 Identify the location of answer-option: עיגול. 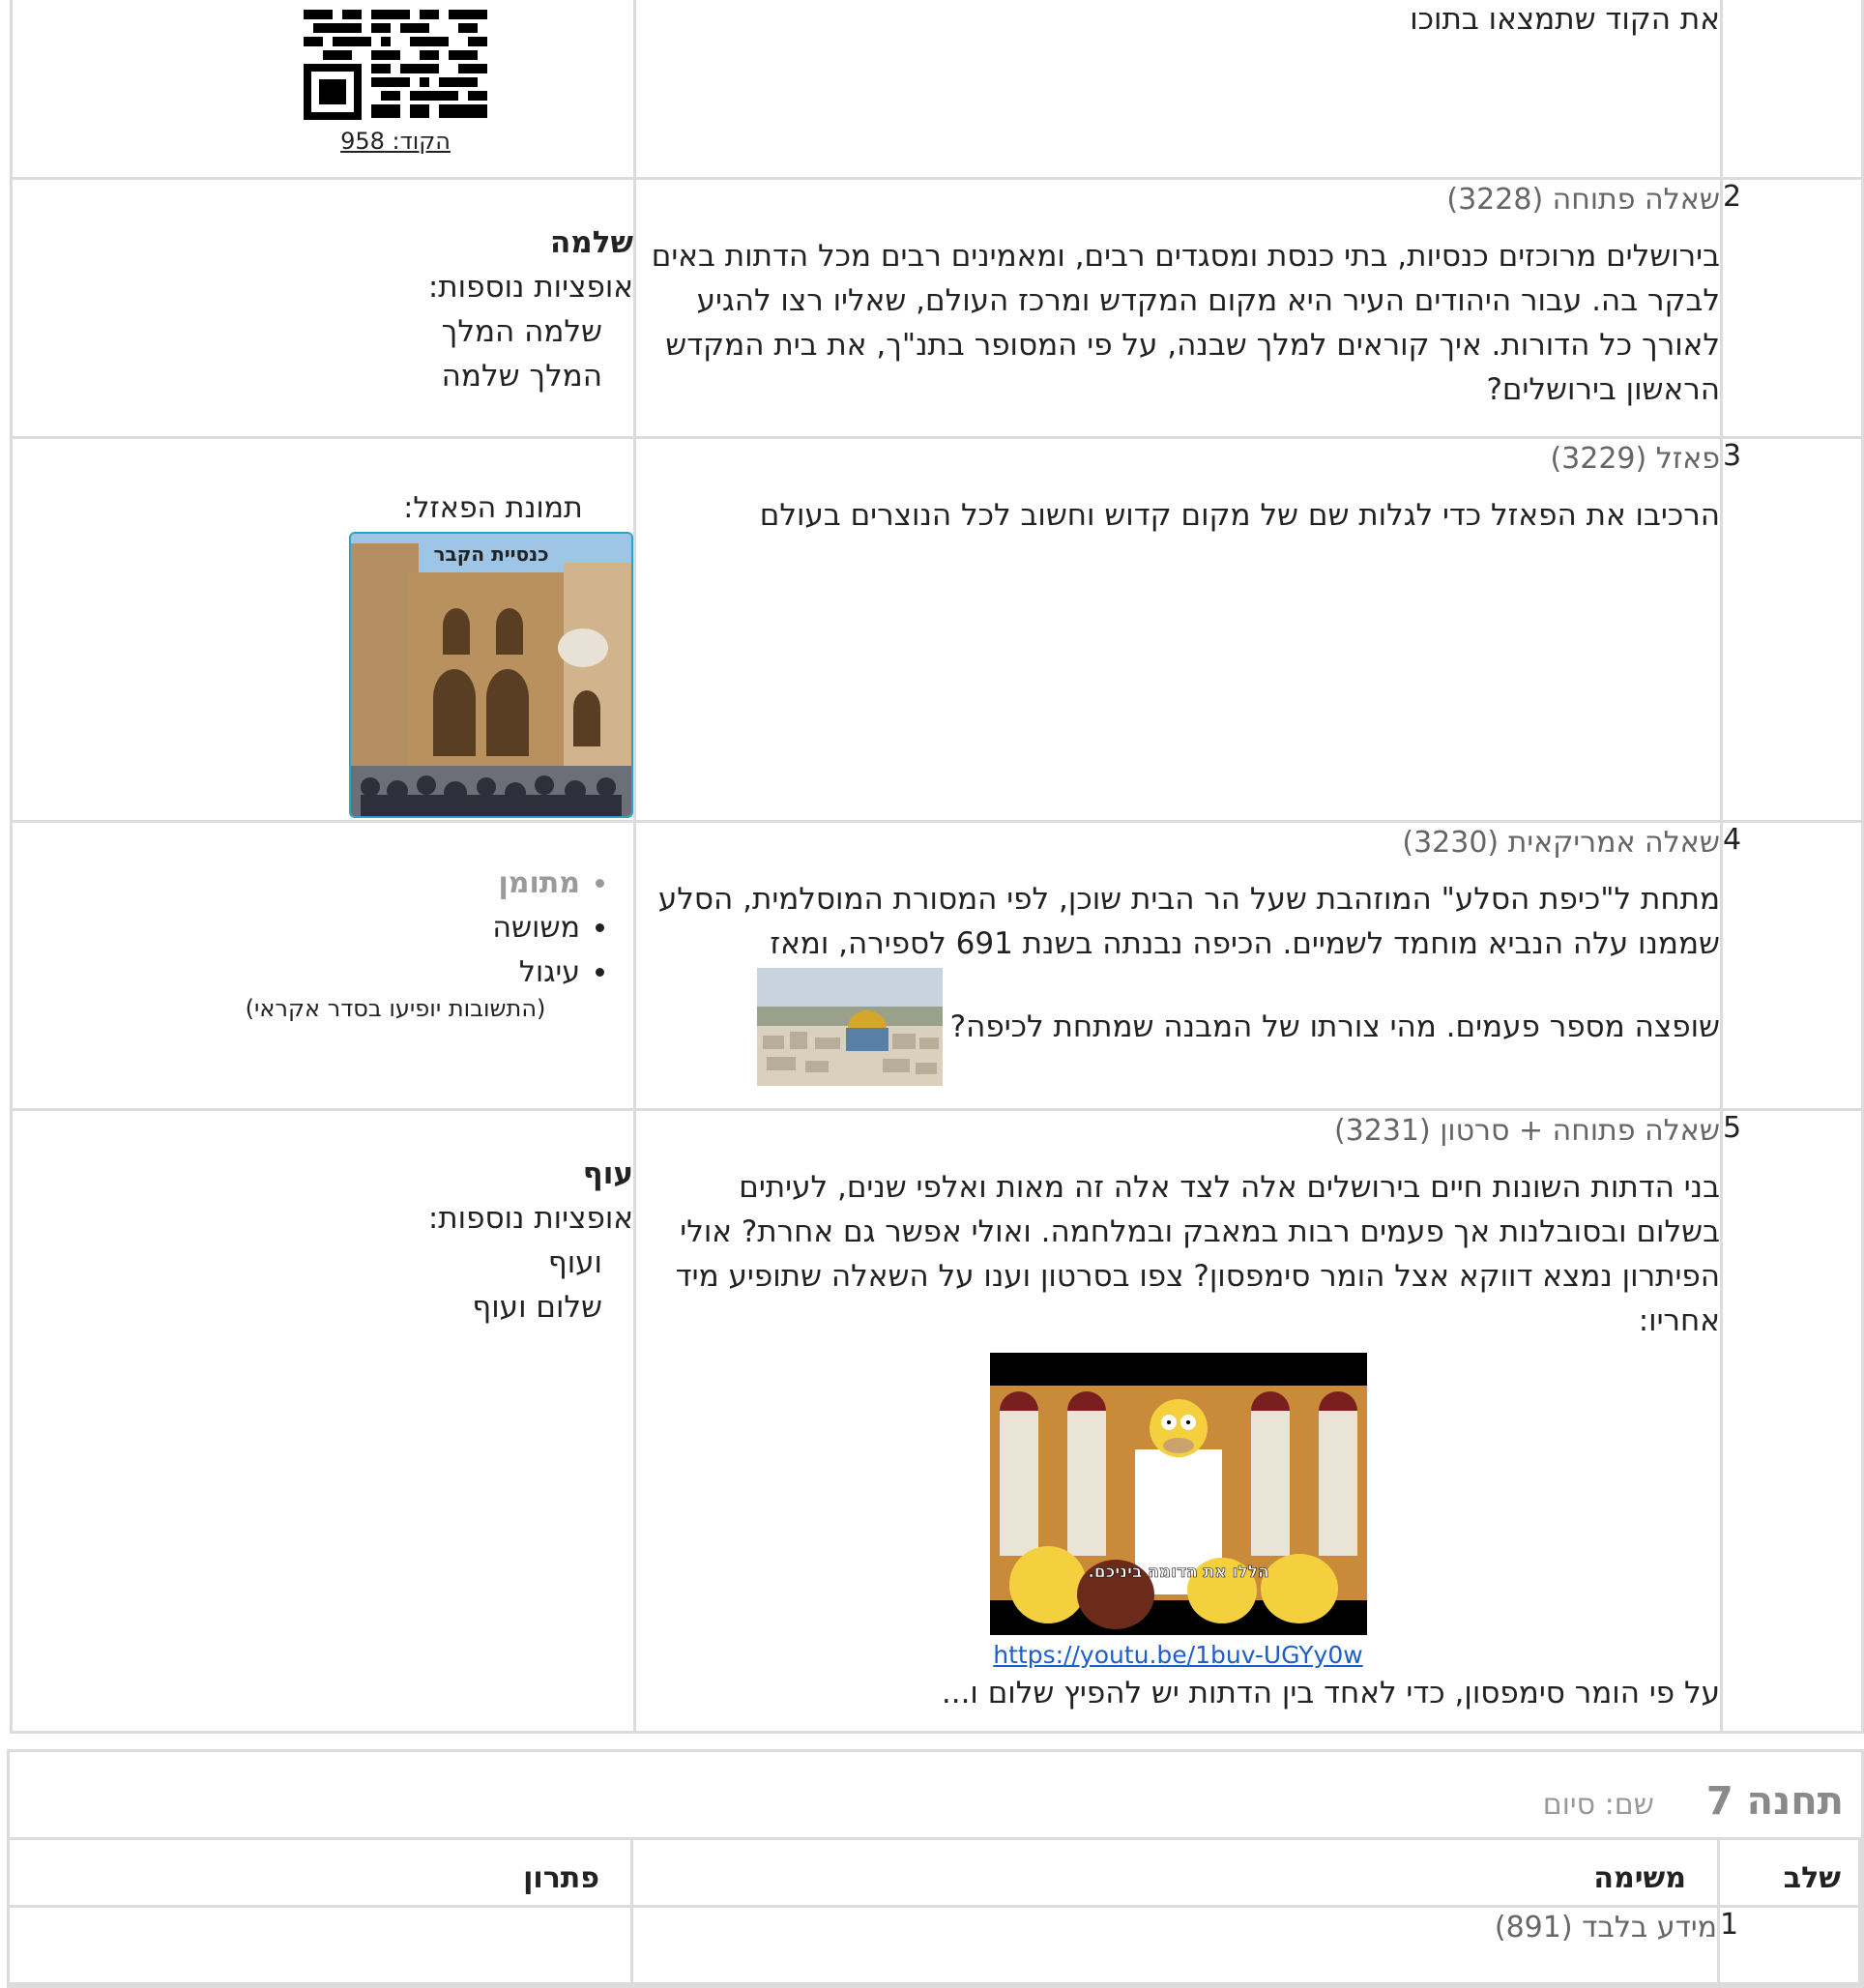
(296, 972).